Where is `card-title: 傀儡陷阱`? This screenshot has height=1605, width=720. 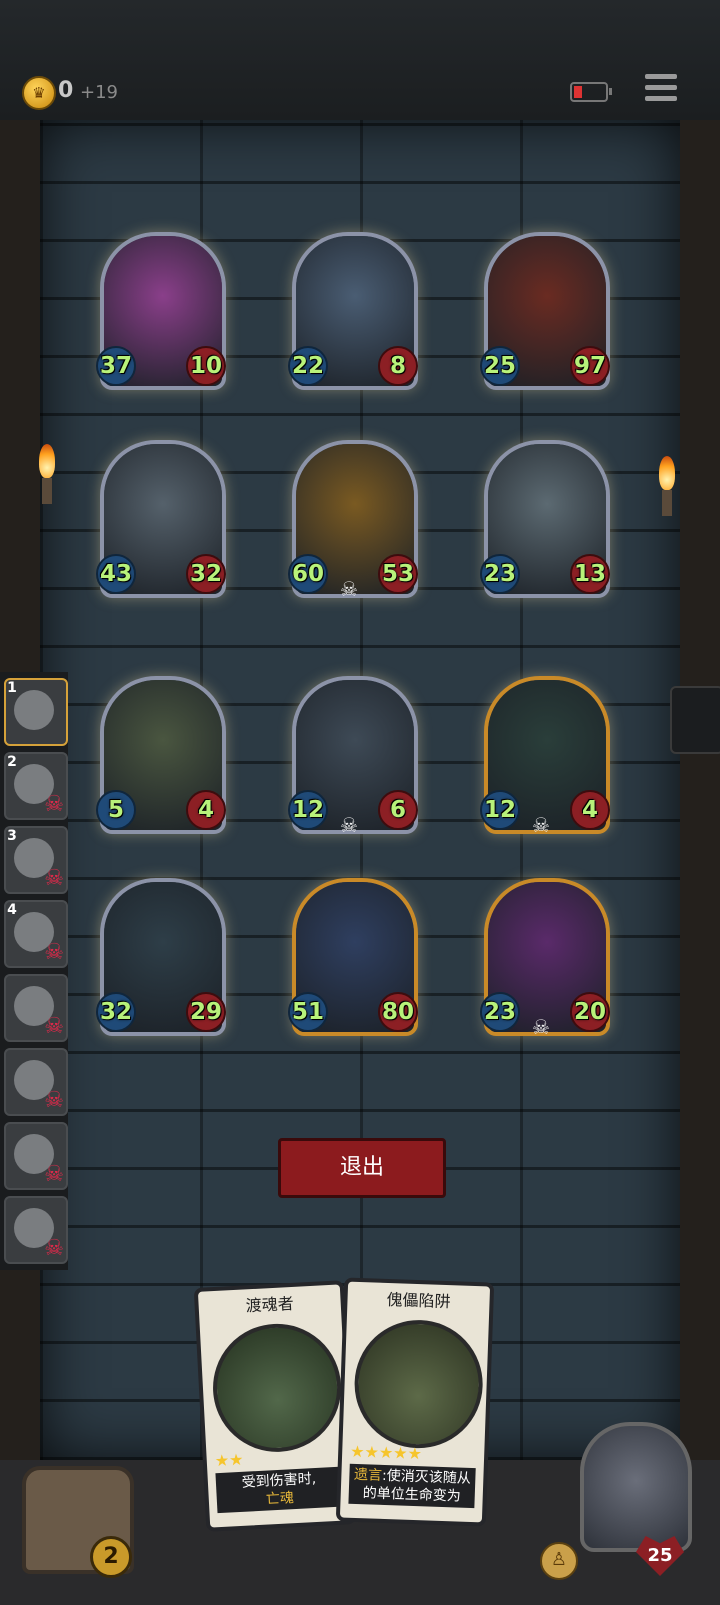 card-title: 傀儡陷阱 is located at coordinates (418, 1300).